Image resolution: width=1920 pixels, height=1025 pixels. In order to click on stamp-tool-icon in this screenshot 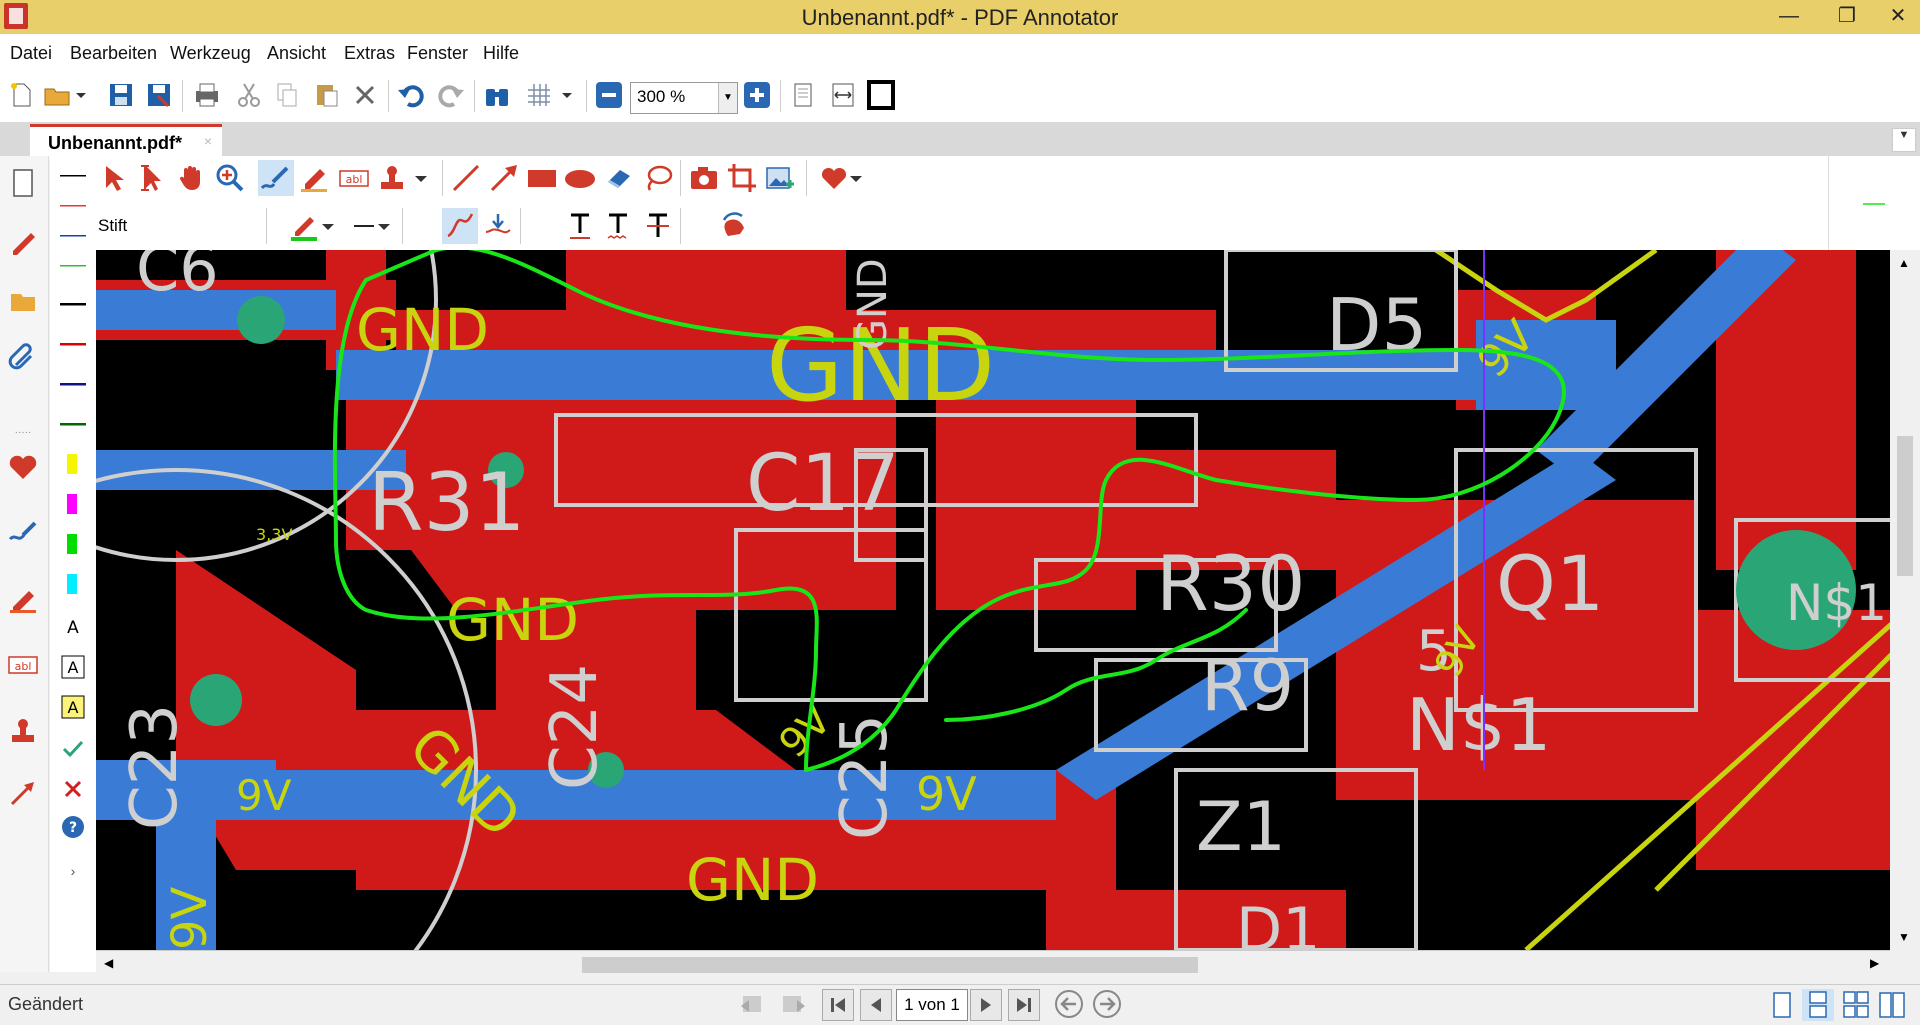, I will do `click(23, 731)`.